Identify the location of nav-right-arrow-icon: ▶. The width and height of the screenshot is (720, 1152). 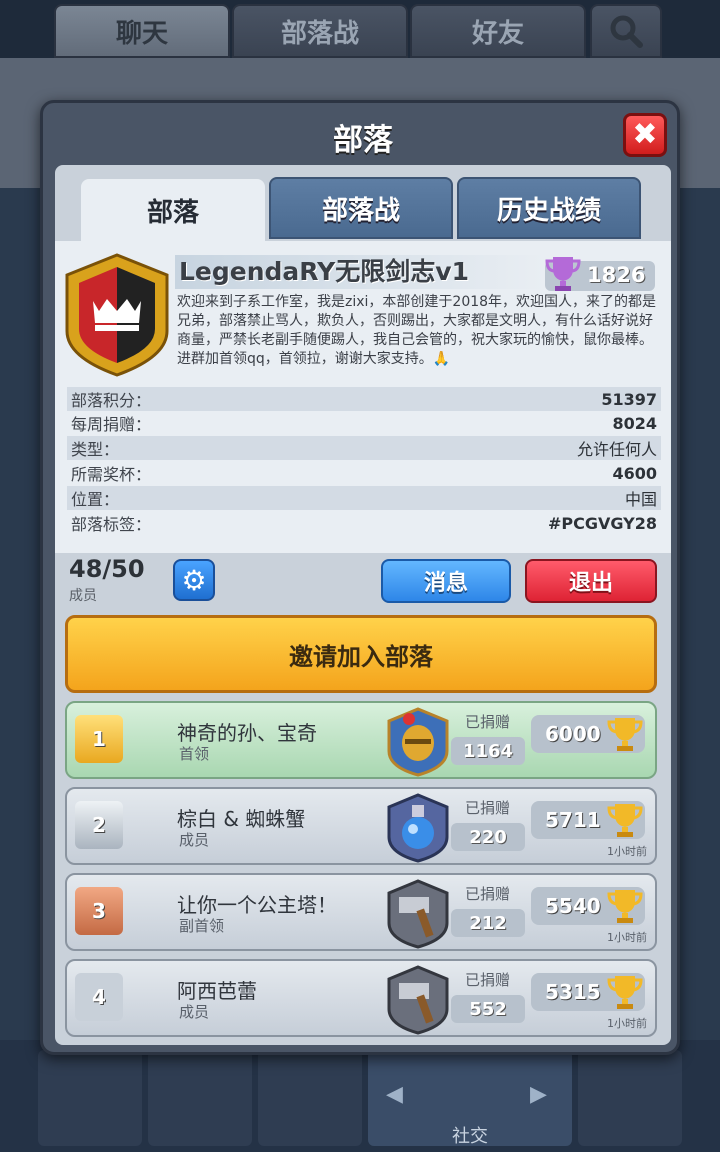
(538, 1094).